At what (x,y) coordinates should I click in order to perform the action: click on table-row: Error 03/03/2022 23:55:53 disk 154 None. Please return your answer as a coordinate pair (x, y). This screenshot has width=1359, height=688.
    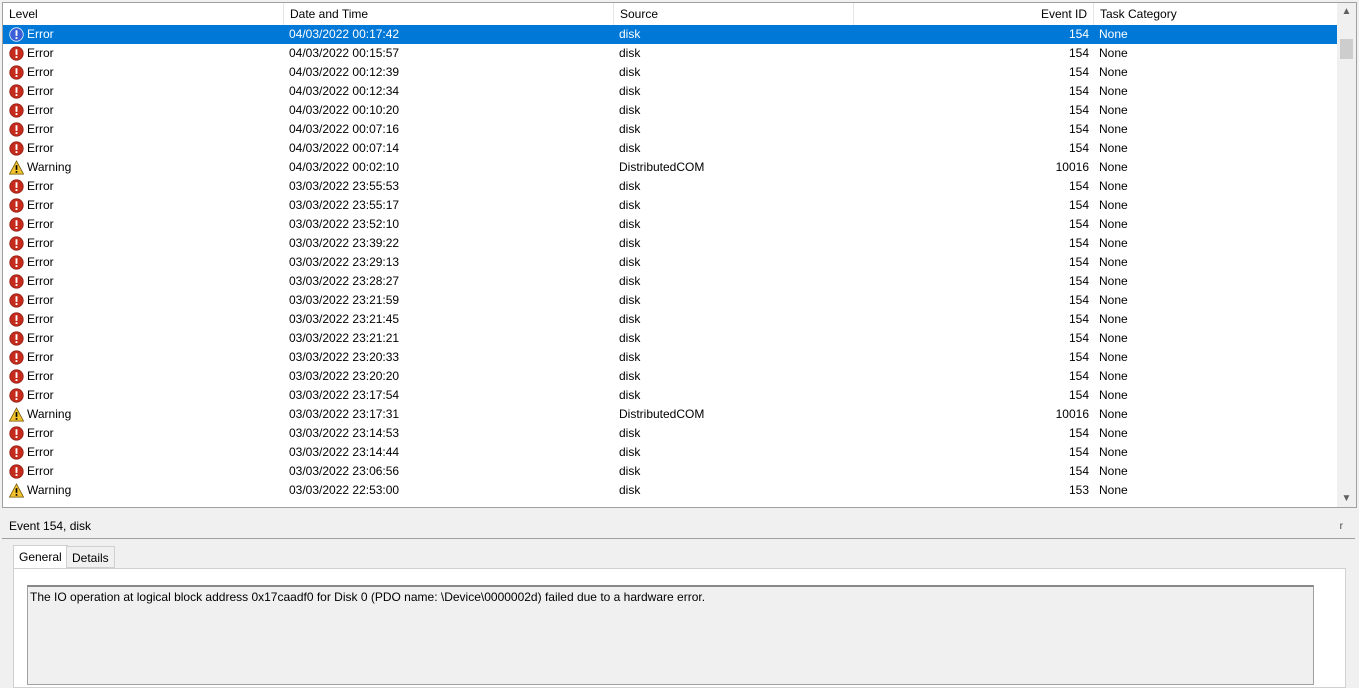
    Looking at the image, I should click on (670, 186).